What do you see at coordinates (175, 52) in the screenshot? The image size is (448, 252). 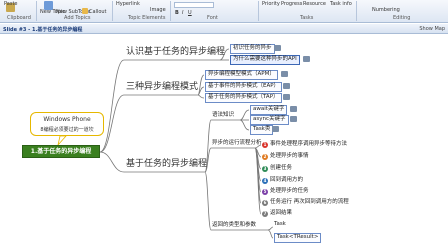 I see `main-topic-understanding: 认识基于任务的异步编程` at bounding box center [175, 52].